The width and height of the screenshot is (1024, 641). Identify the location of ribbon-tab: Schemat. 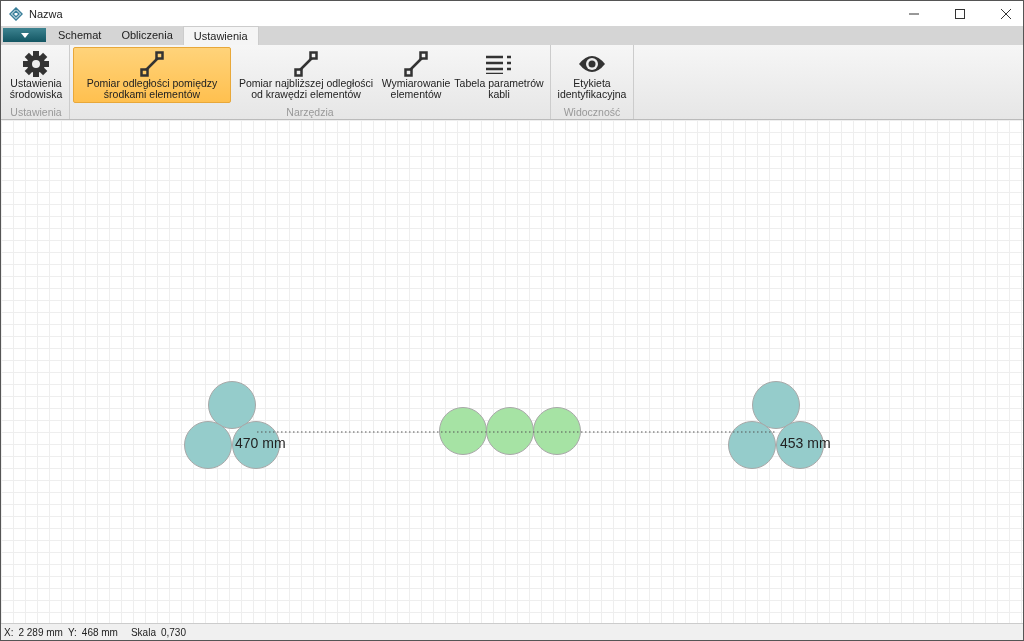
(80, 35).